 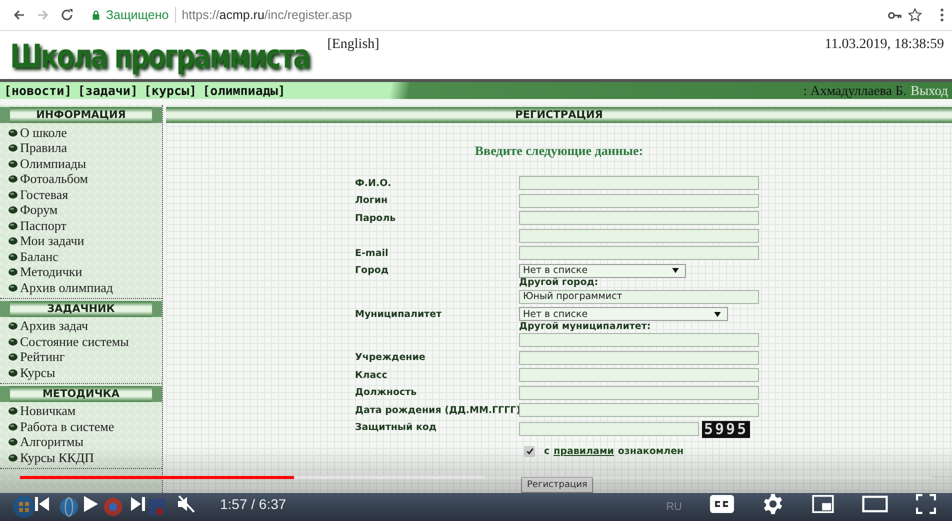 What do you see at coordinates (371, 375) in the screenshot?
I see `field-label: Класс` at bounding box center [371, 375].